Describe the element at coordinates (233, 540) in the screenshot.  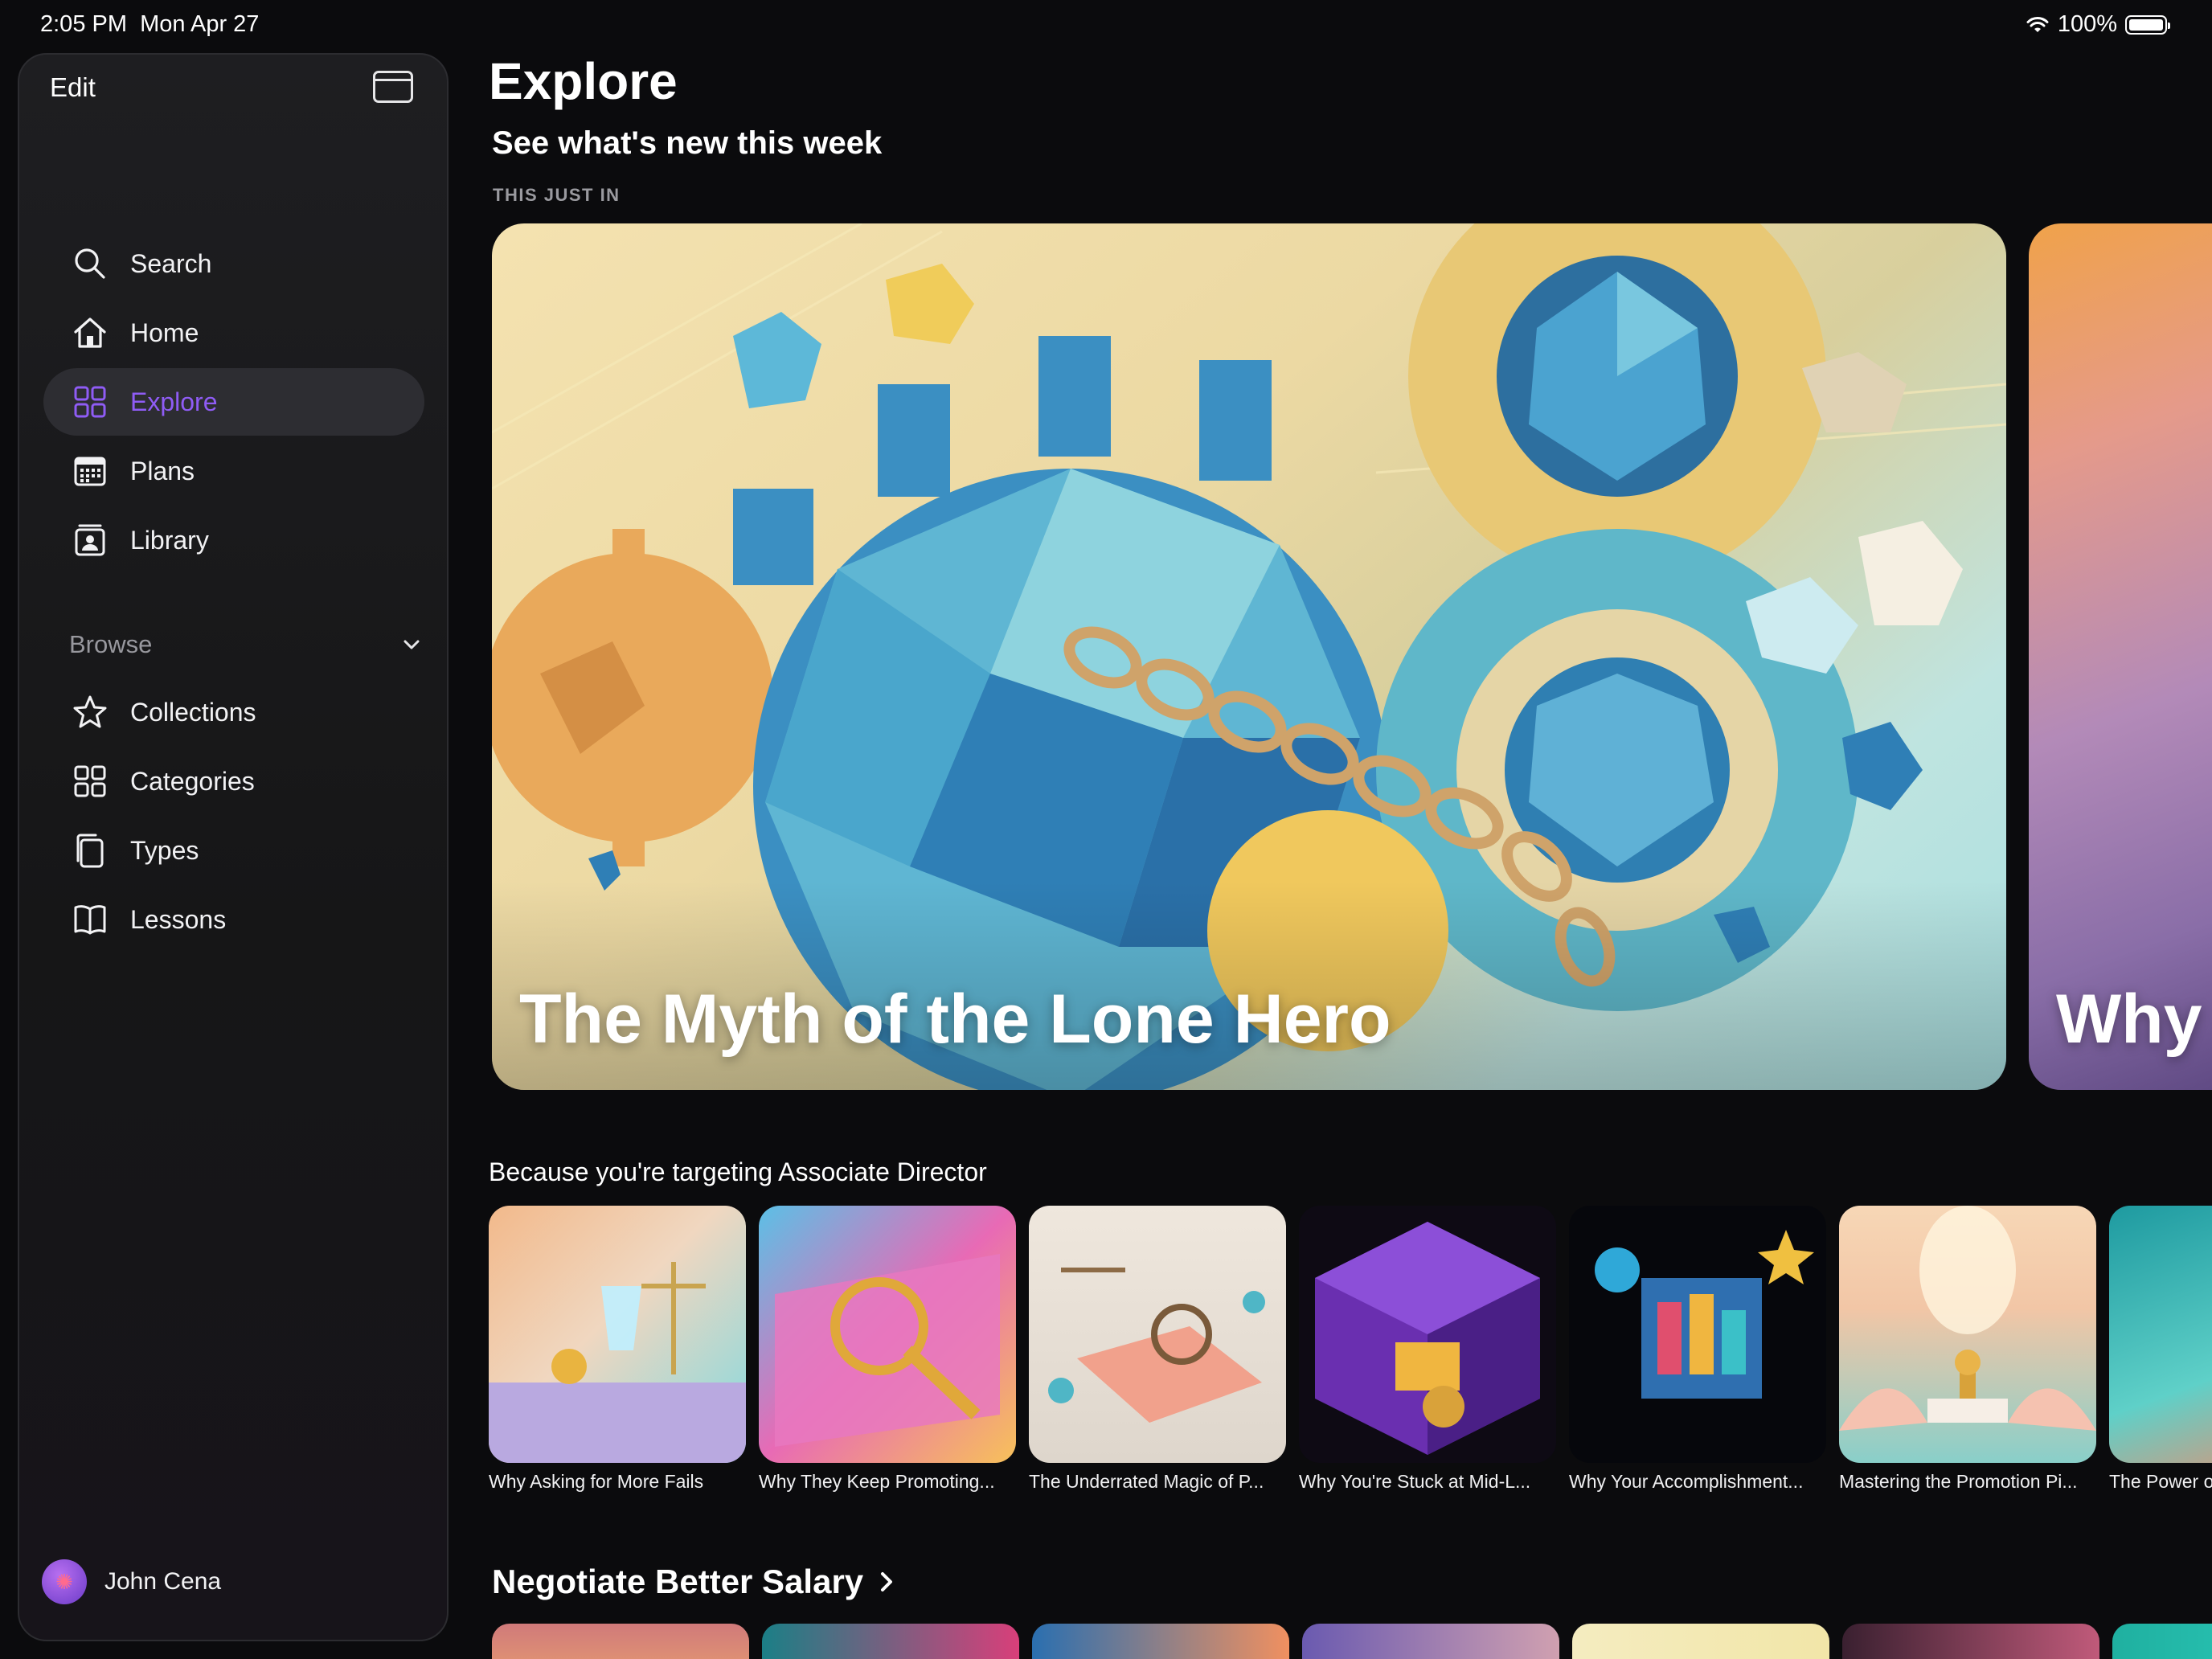
I see `sidebar-item-library: Library` at that location.